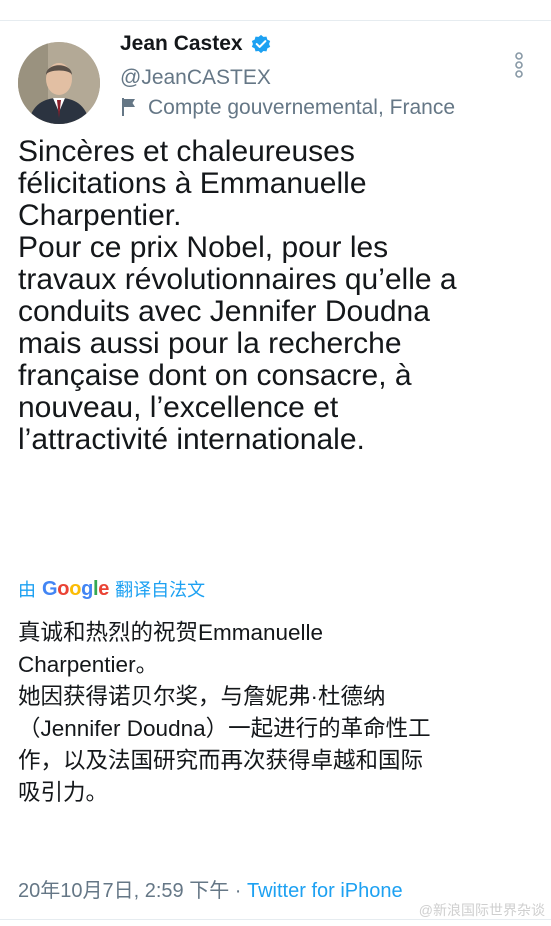  I want to click on avatar, so click(59, 83).